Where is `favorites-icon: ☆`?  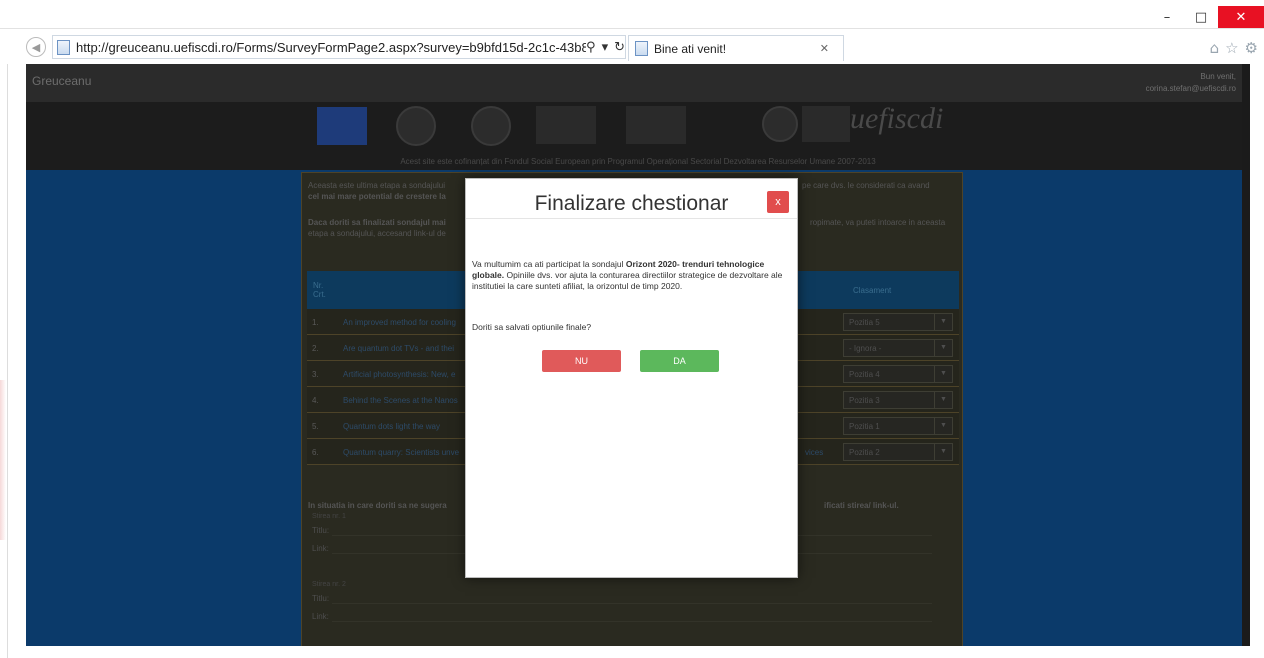
favorites-icon: ☆ is located at coordinates (1231, 48).